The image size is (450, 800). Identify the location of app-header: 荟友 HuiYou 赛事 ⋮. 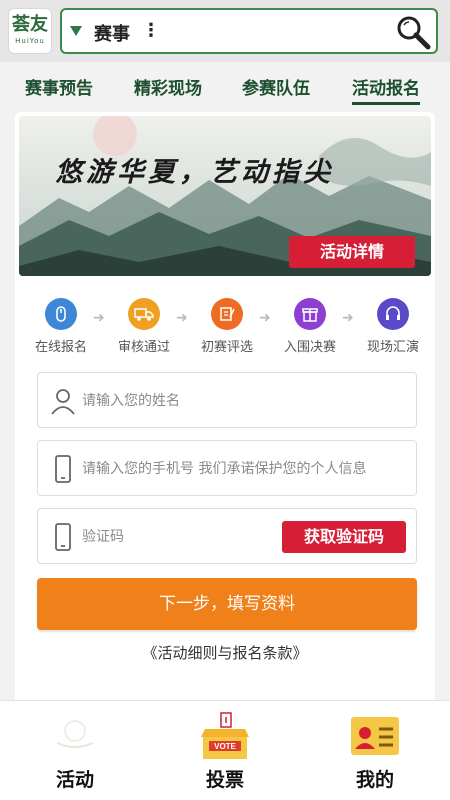
(225, 31).